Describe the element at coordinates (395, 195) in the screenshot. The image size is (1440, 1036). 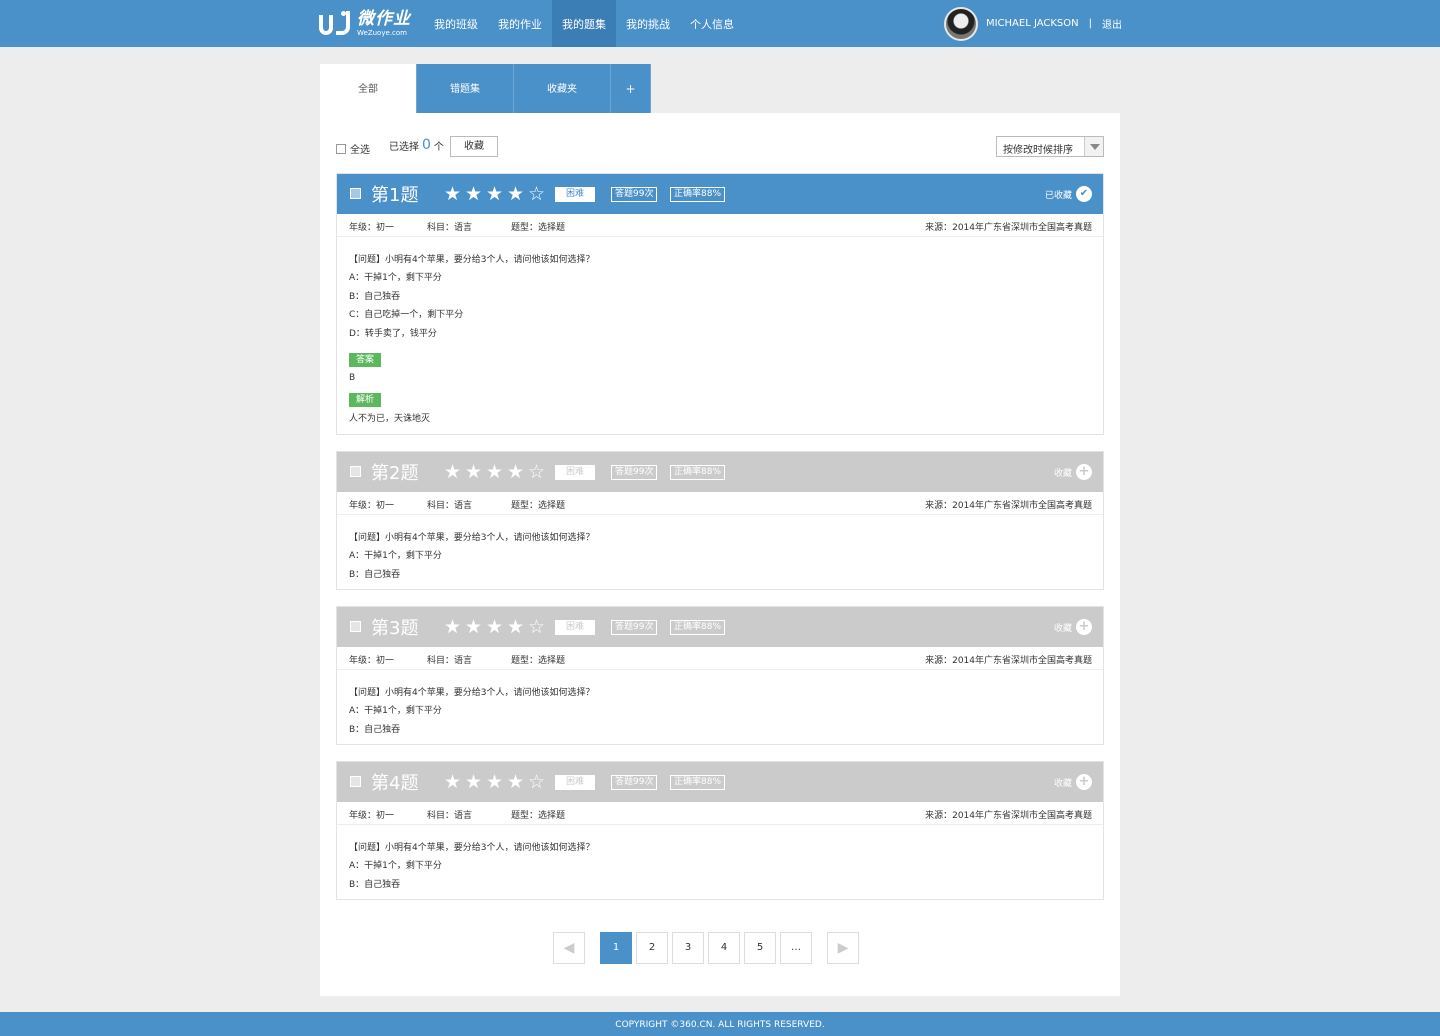
I see `question-number: 第1题` at that location.